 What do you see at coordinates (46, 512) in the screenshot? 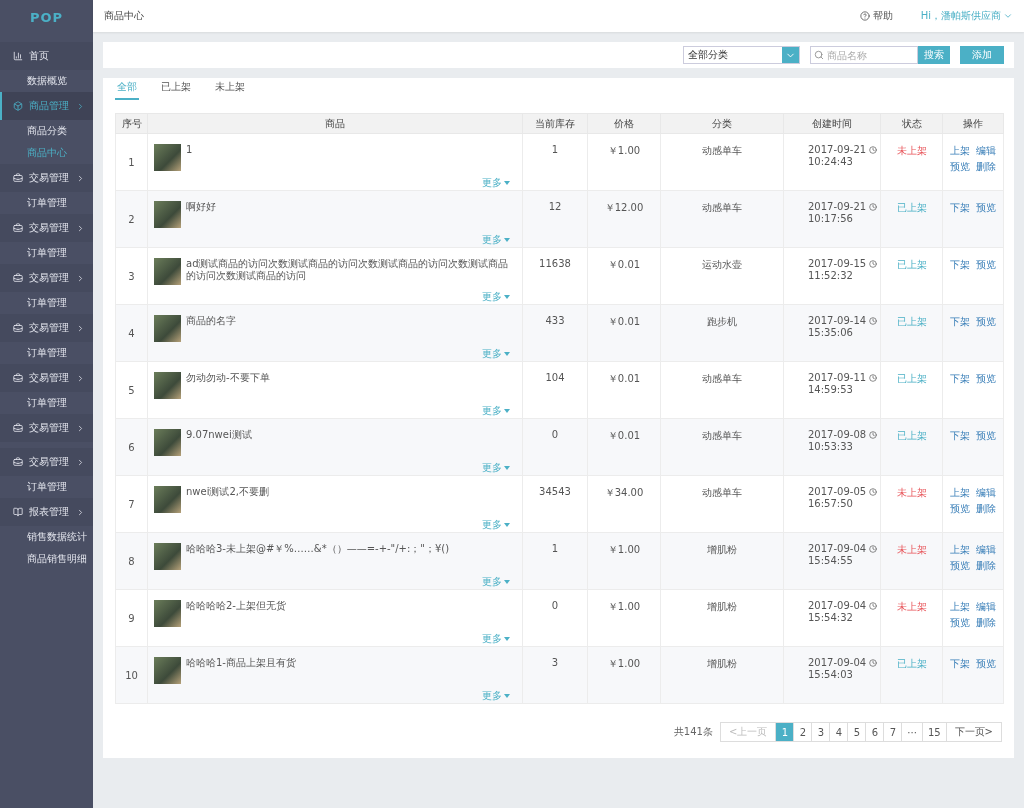
I see `menu-item: 报表管理` at bounding box center [46, 512].